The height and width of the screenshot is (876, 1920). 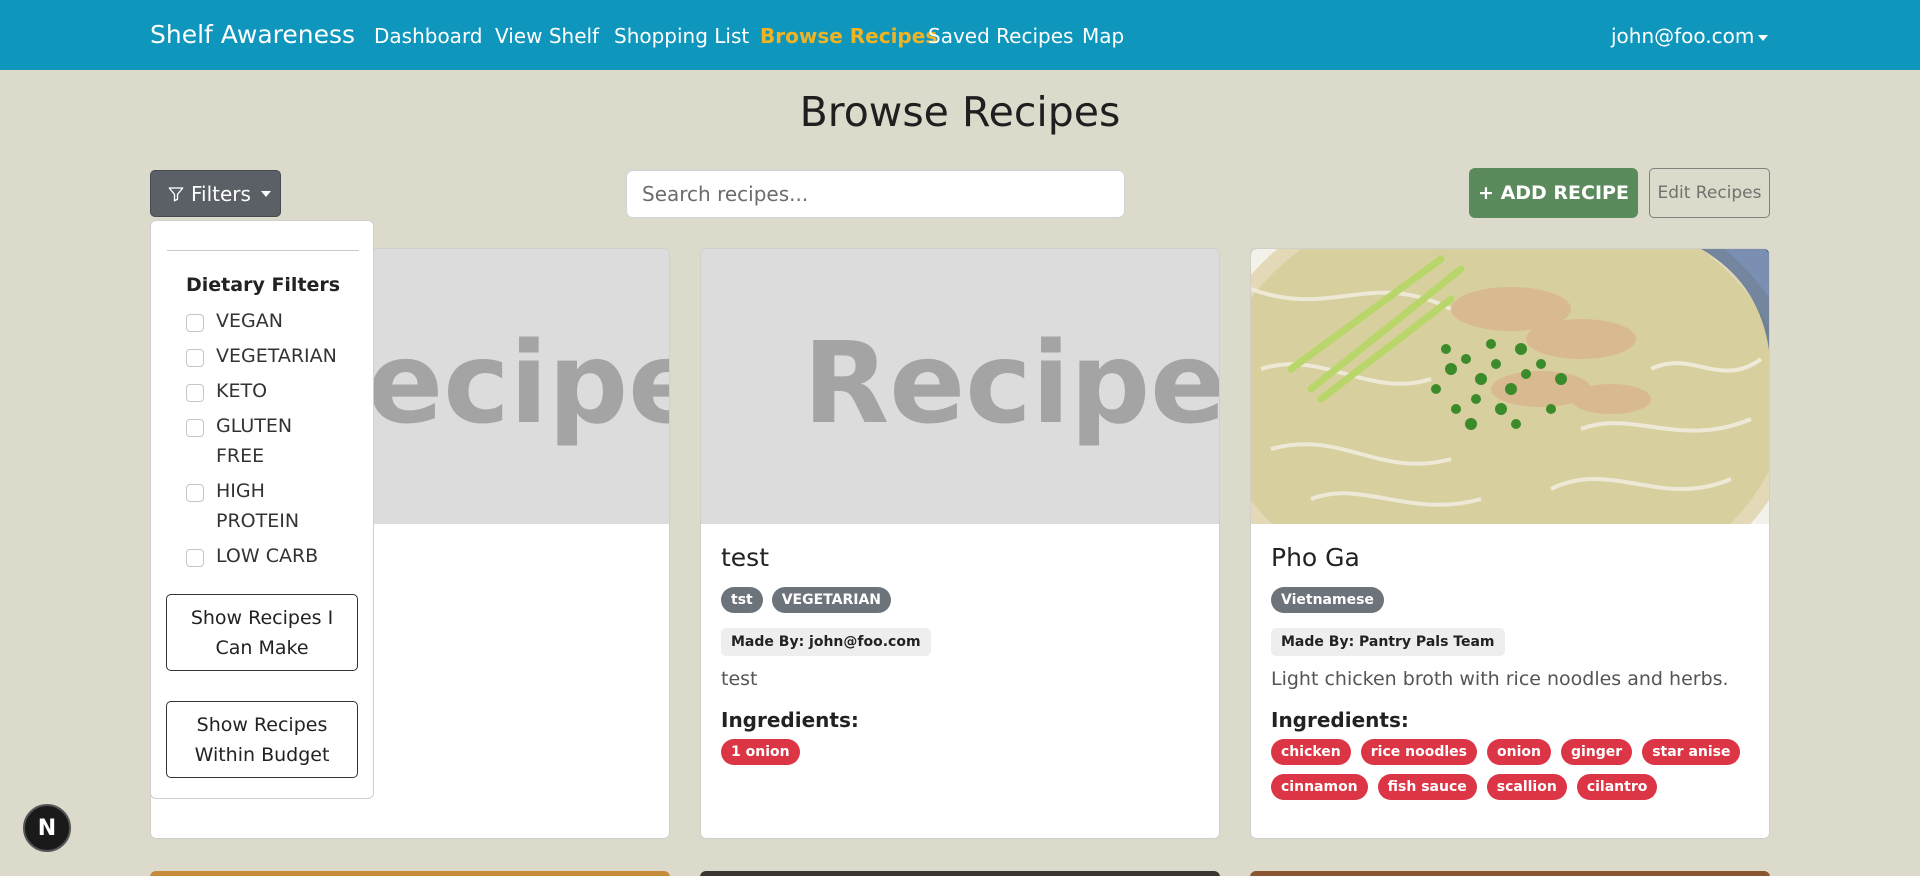 I want to click on edit-recipes-button: Edit Recipes, so click(x=1709, y=193).